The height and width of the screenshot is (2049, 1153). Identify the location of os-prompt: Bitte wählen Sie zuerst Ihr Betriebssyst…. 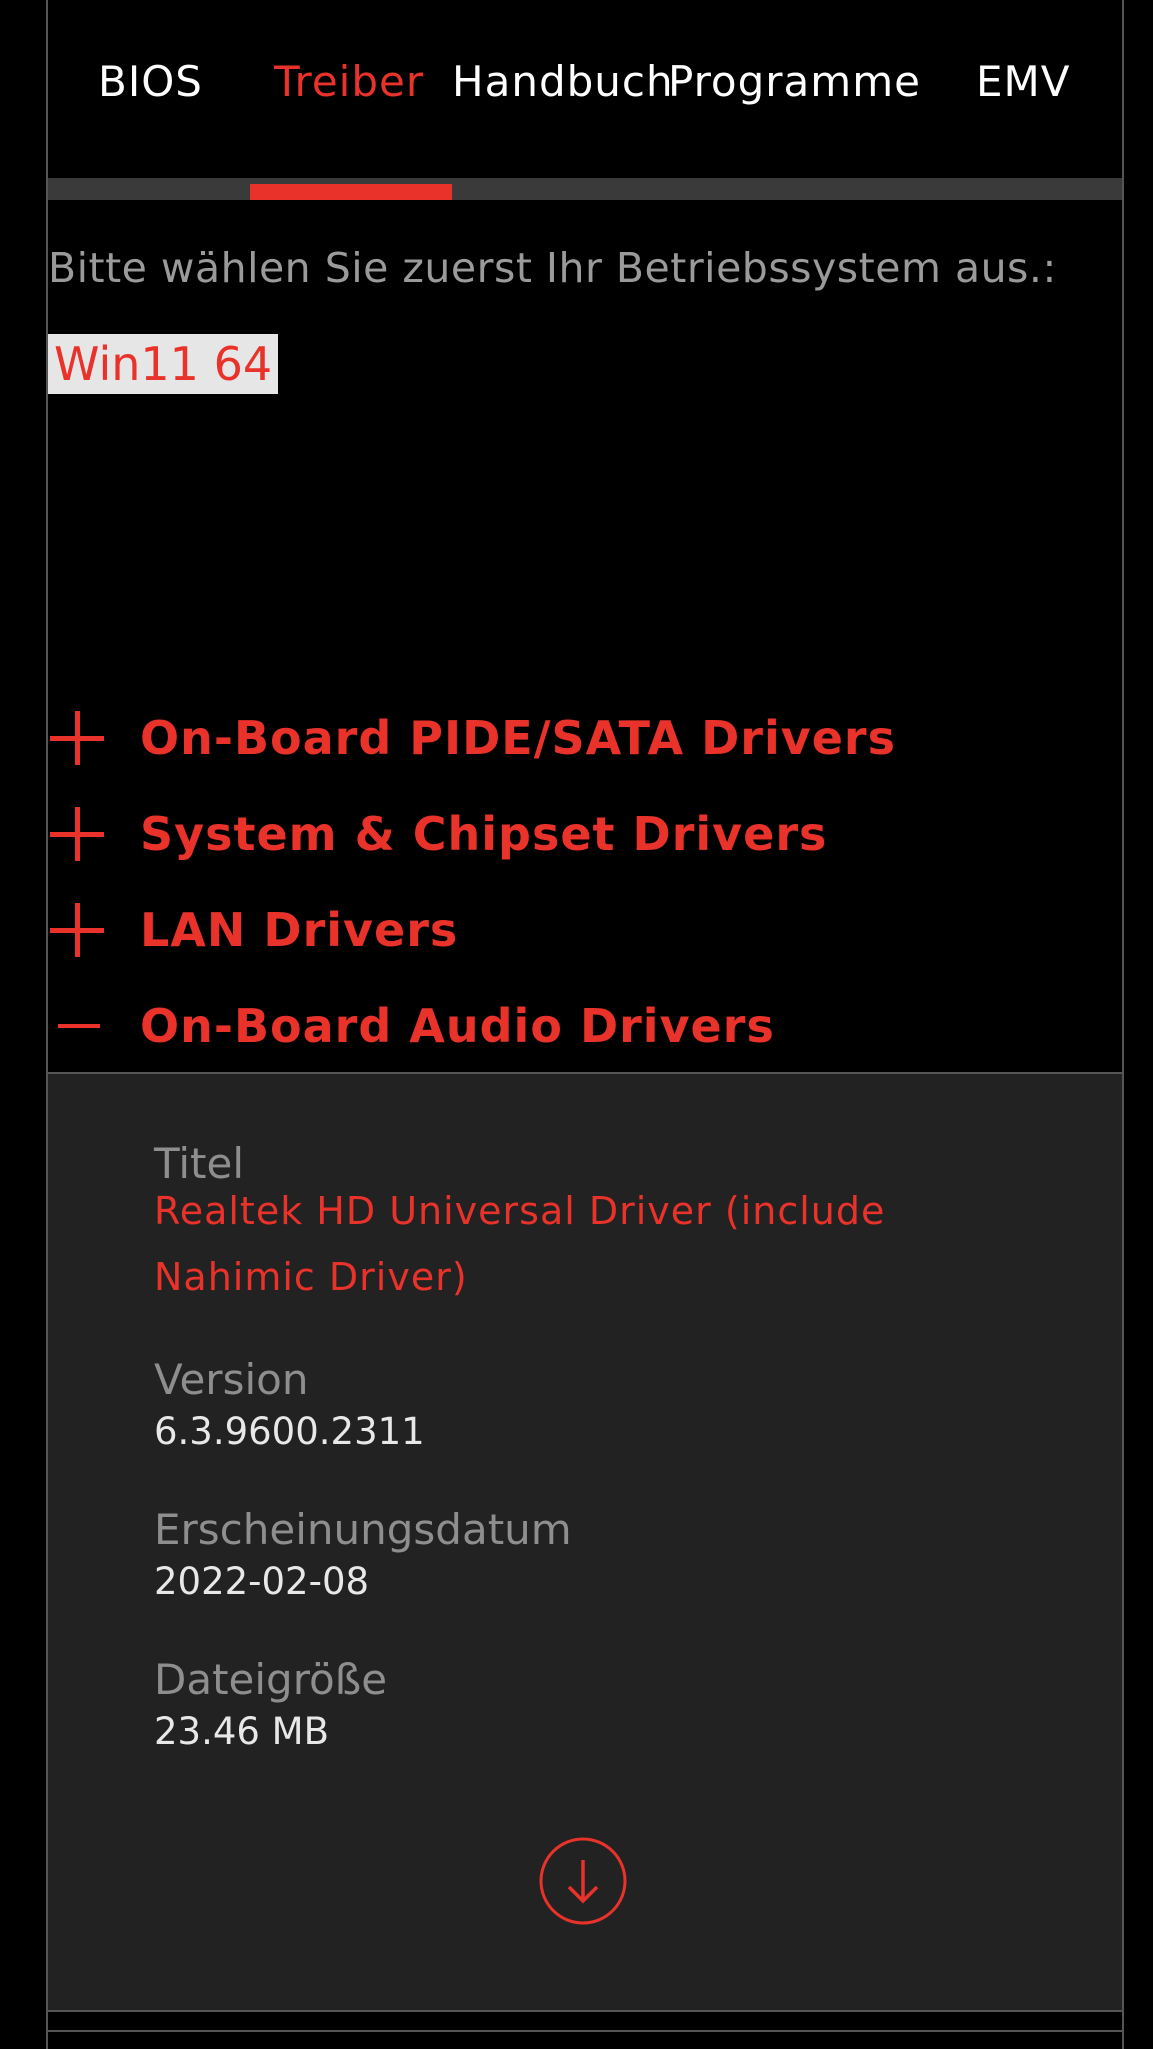
(552, 268).